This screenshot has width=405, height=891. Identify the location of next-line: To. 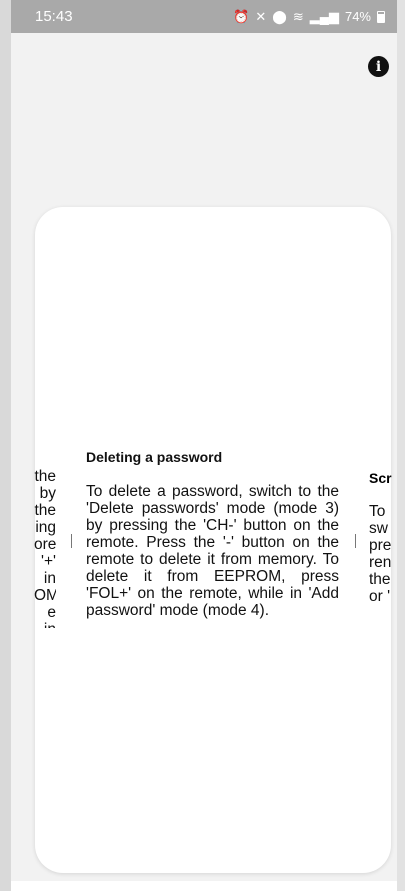
(377, 511).